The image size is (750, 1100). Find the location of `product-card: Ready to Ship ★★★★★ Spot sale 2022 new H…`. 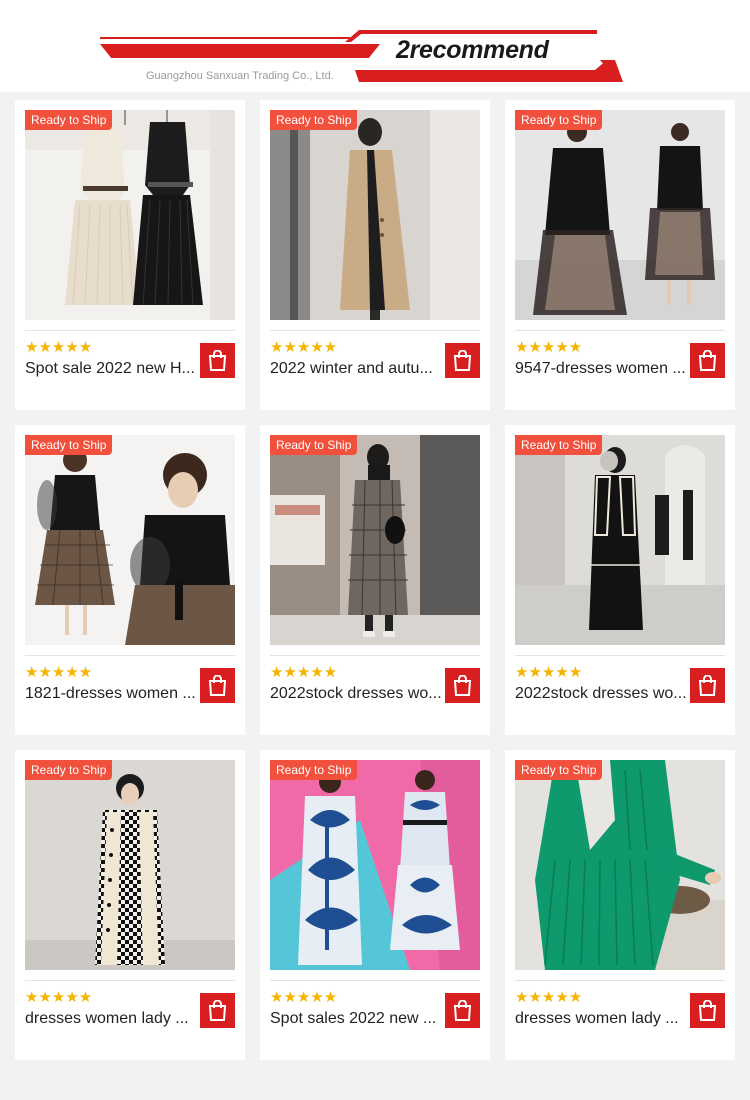

product-card: Ready to Ship ★★★★★ Spot sale 2022 new H… is located at coordinates (130, 255).